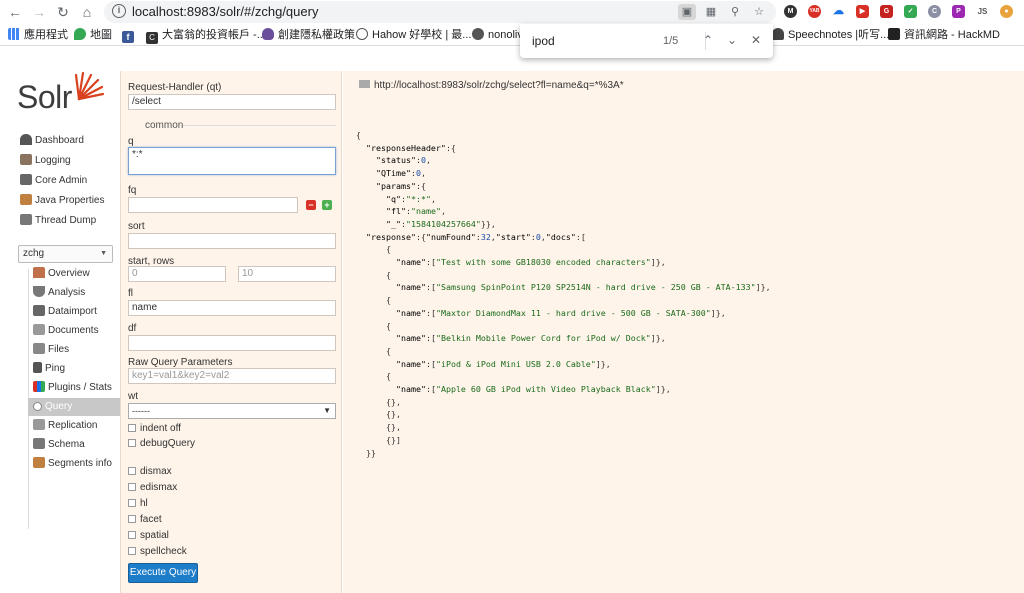 The height and width of the screenshot is (593, 1024). I want to click on core-menu-overview: Overview, so click(74, 274).